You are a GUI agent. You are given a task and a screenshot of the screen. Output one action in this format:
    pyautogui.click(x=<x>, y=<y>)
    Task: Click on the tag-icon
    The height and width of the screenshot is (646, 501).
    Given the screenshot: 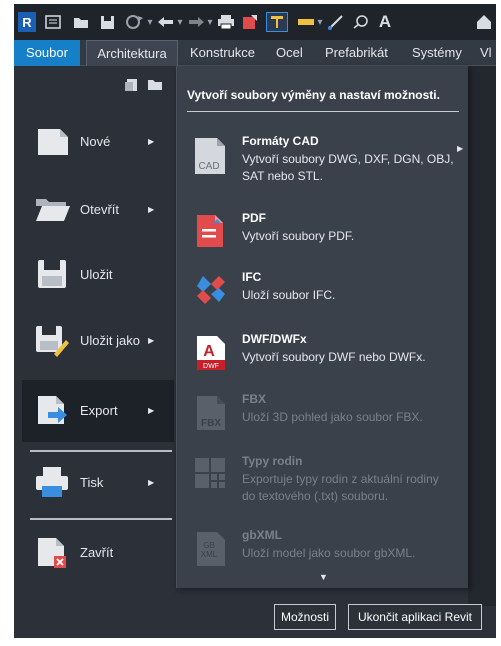 What is the action you would take?
    pyautogui.click(x=361, y=22)
    